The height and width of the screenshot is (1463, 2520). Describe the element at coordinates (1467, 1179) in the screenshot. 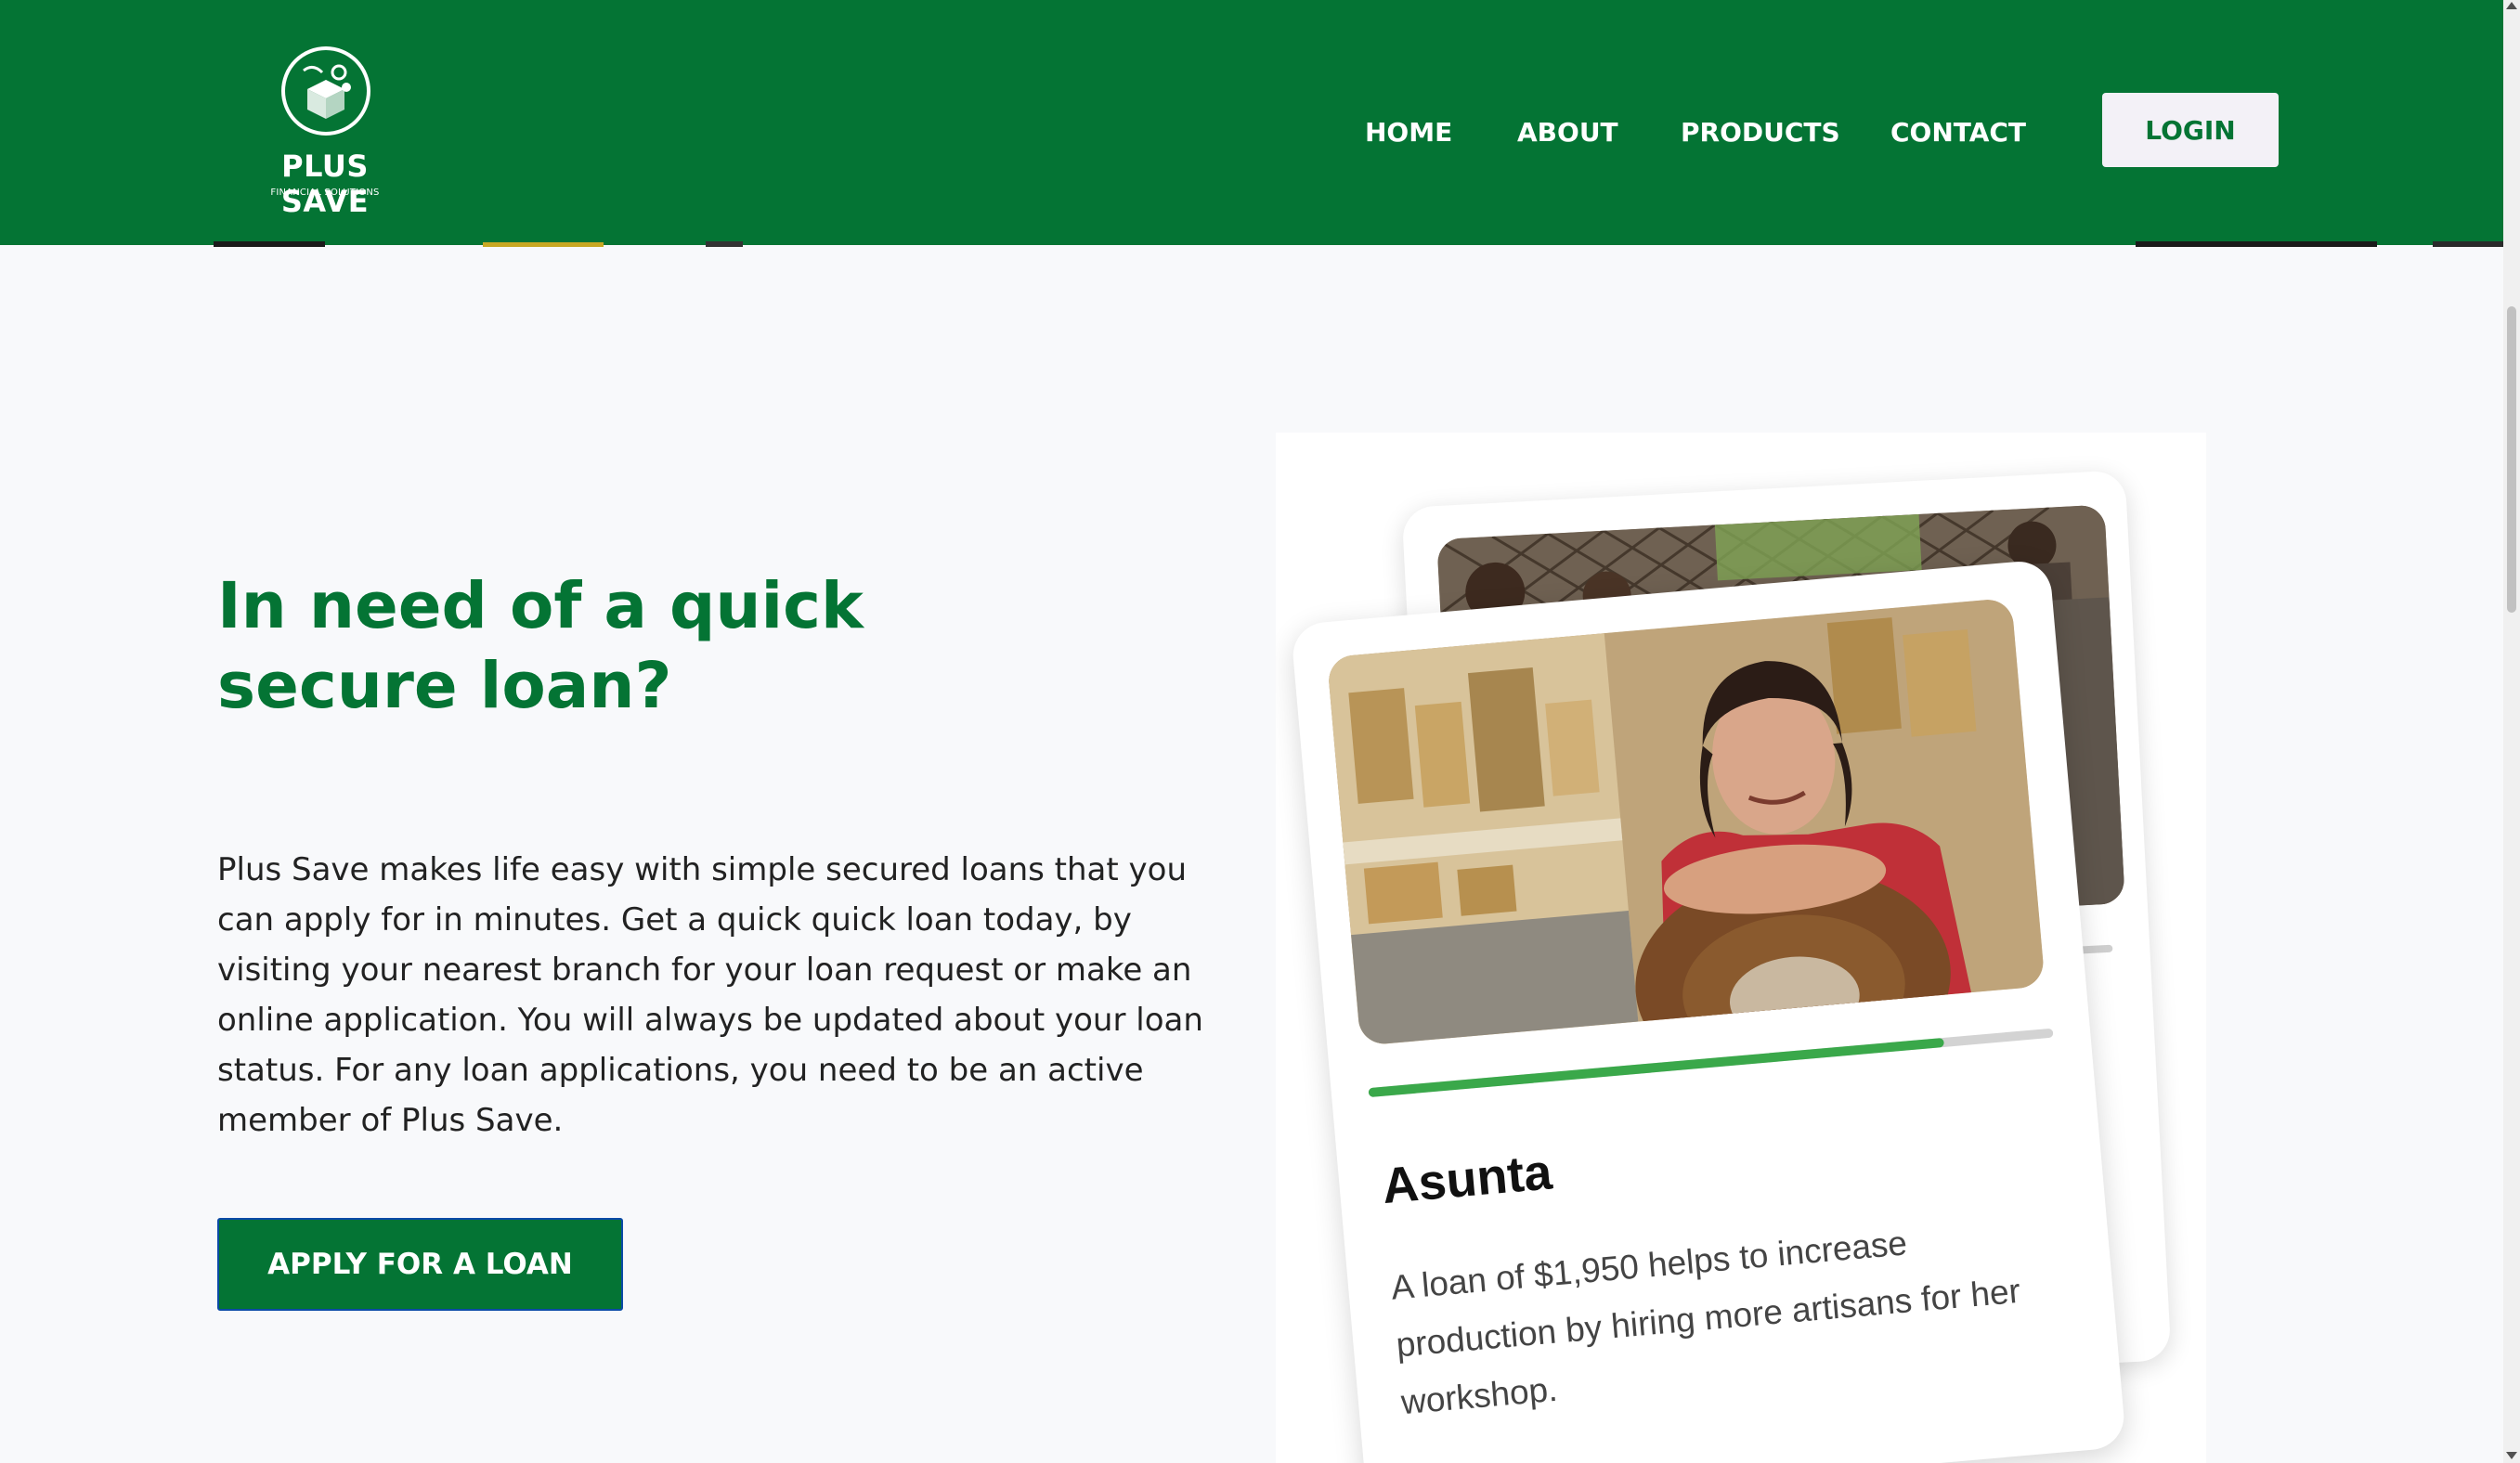

I see `borrower-name: Asunta` at that location.